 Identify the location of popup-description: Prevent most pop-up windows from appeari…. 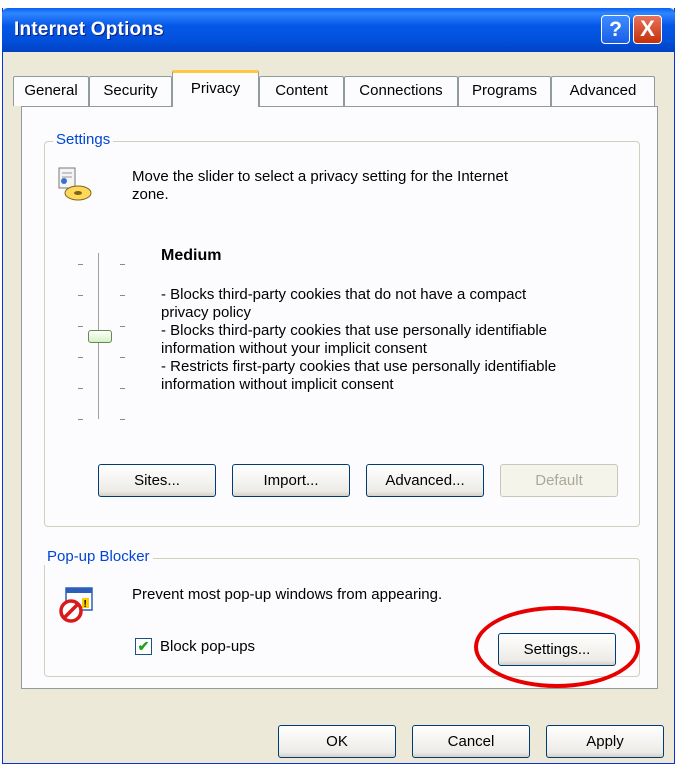
(287, 594).